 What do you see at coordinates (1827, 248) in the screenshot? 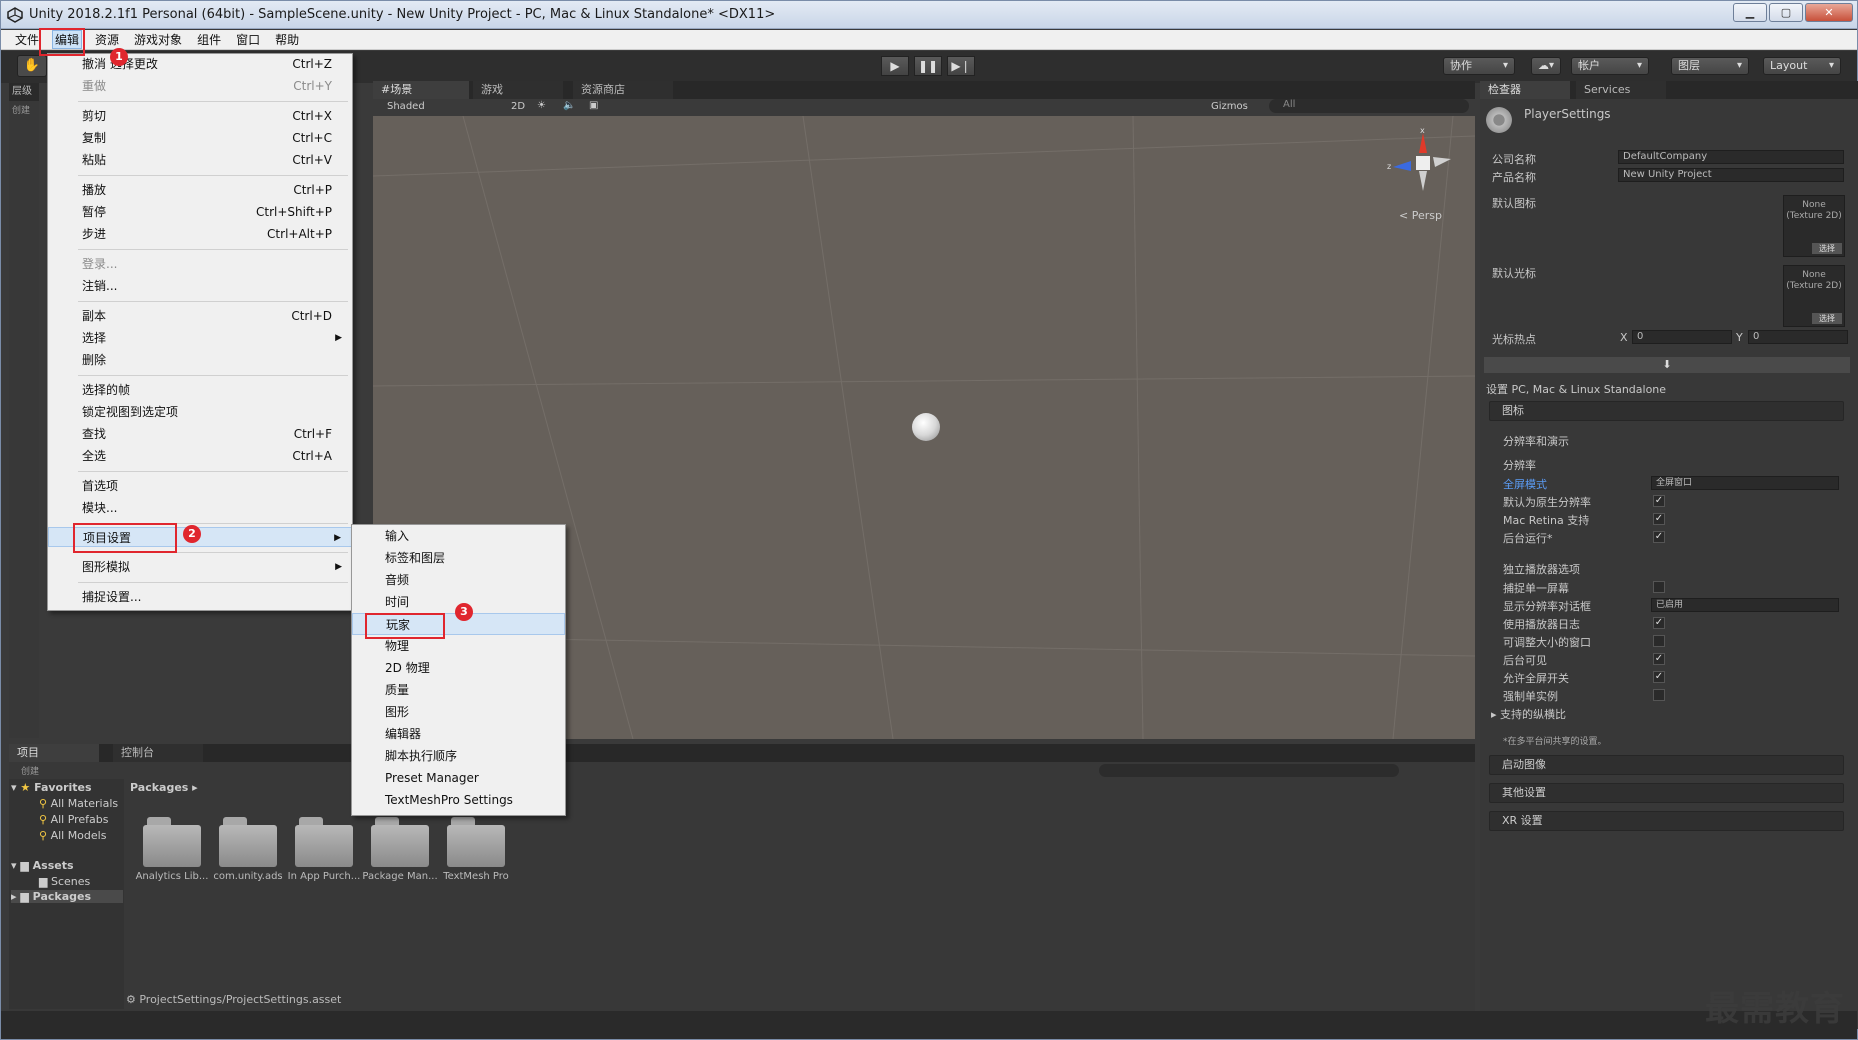
I see `default-icon-select-button: 选择` at bounding box center [1827, 248].